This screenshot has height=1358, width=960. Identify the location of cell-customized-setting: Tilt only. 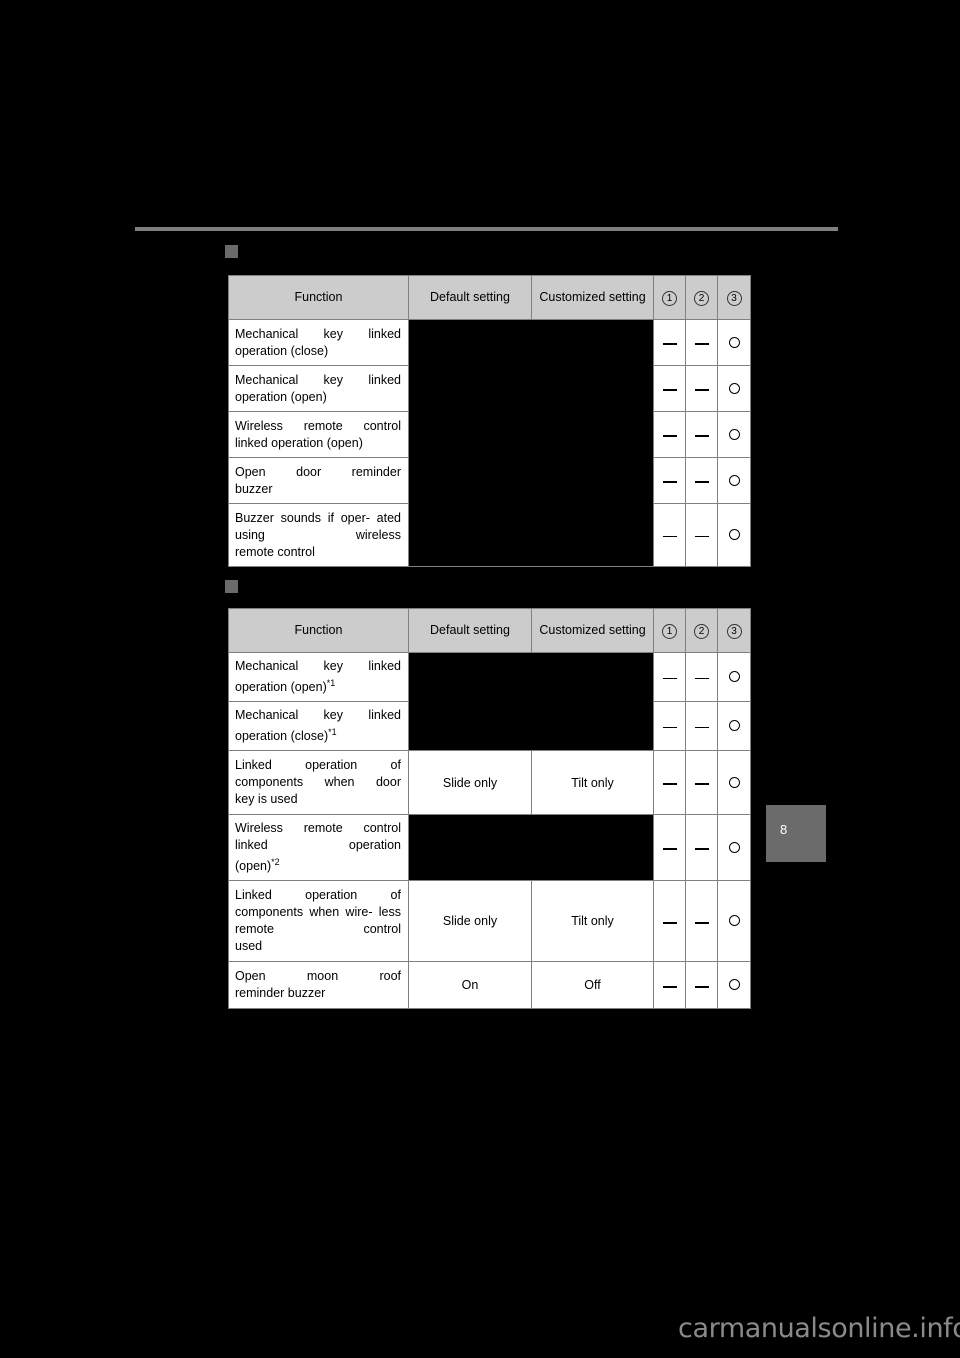
(592, 783).